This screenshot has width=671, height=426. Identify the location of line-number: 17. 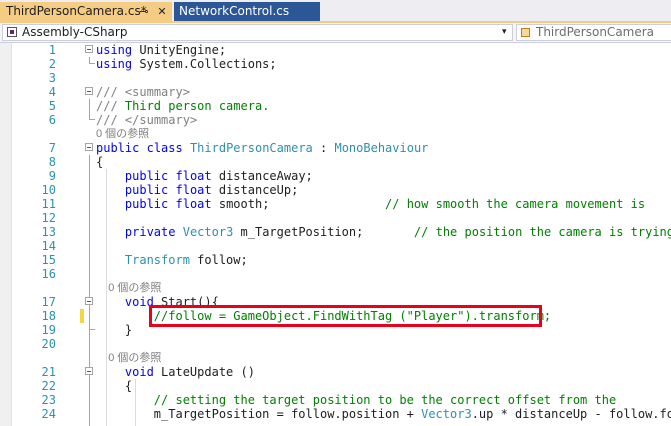
(48, 302).